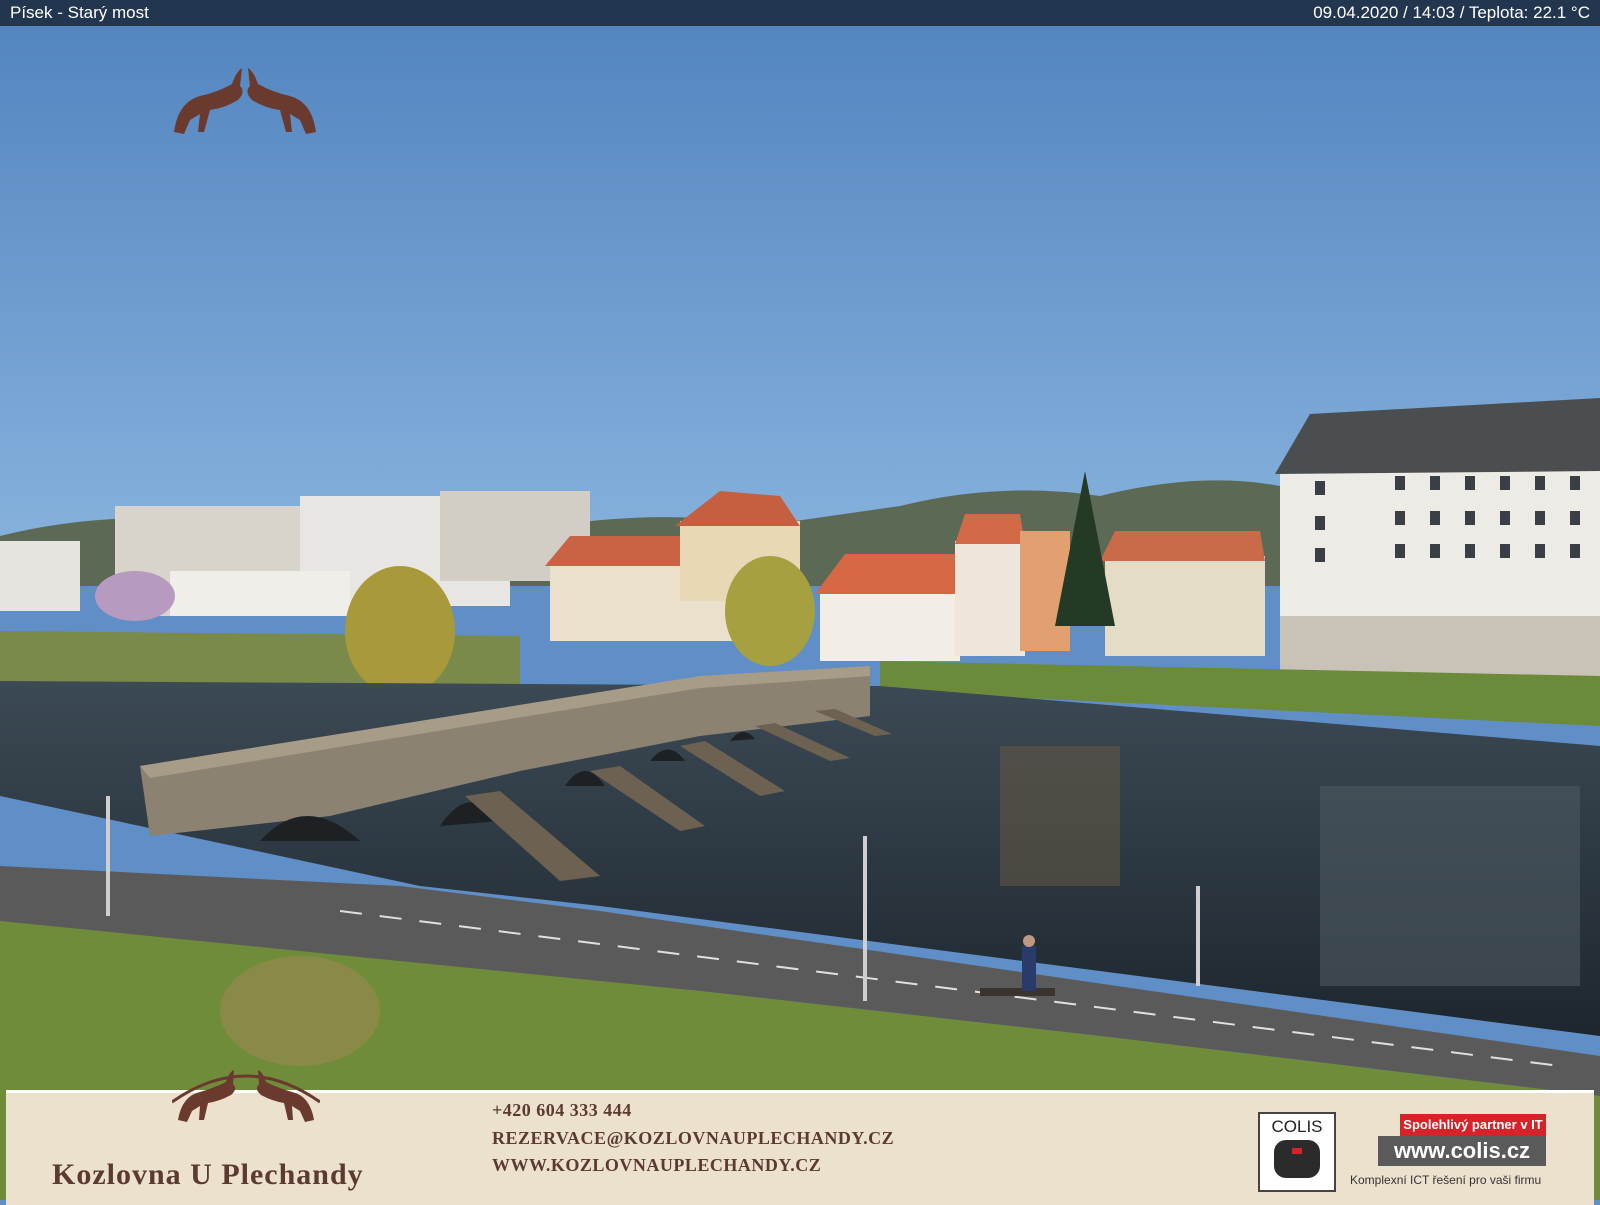 Image resolution: width=1600 pixels, height=1205 pixels. Describe the element at coordinates (79, 12) in the screenshot. I see `location-label: Písek - Starý most` at that location.